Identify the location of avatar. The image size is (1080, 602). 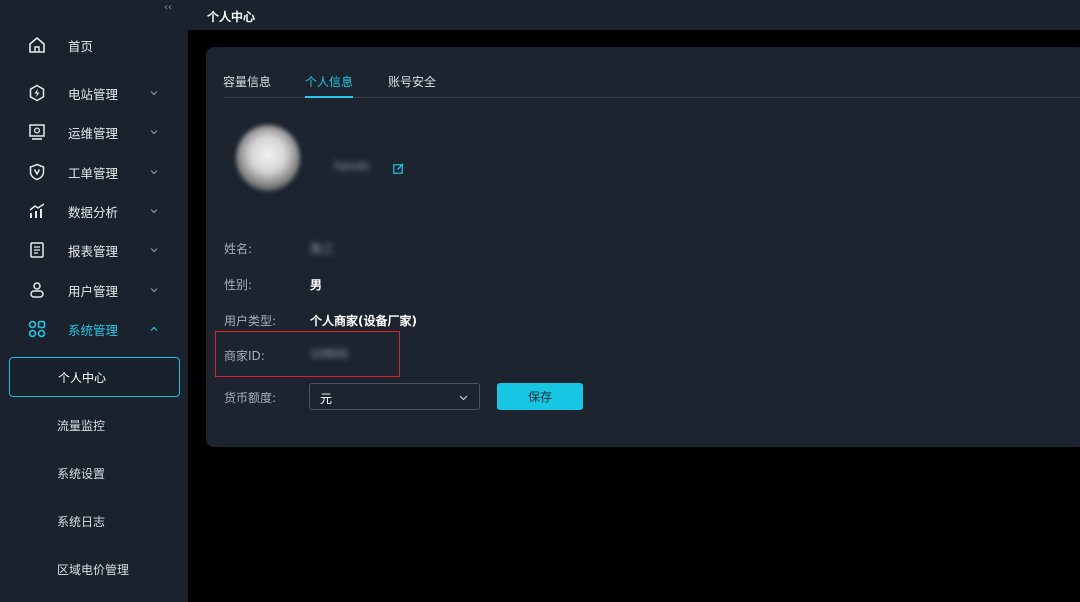
(268, 158).